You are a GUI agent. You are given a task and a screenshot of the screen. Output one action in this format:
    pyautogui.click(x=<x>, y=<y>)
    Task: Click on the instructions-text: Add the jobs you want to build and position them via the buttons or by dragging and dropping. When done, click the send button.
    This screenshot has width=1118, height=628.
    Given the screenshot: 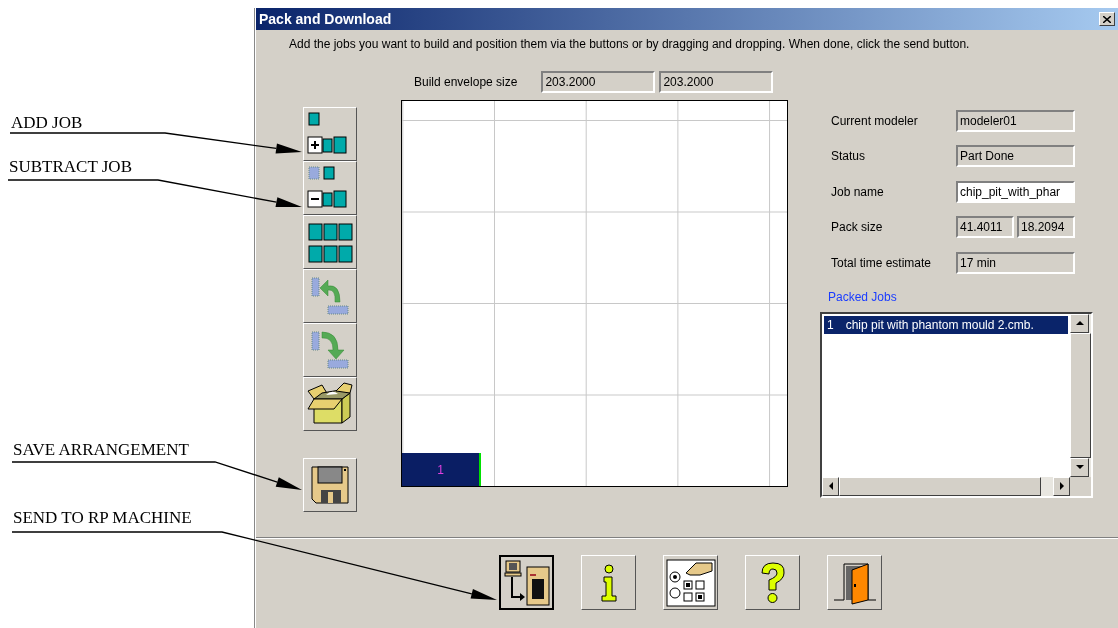 What is the action you would take?
    pyautogui.click(x=629, y=44)
    